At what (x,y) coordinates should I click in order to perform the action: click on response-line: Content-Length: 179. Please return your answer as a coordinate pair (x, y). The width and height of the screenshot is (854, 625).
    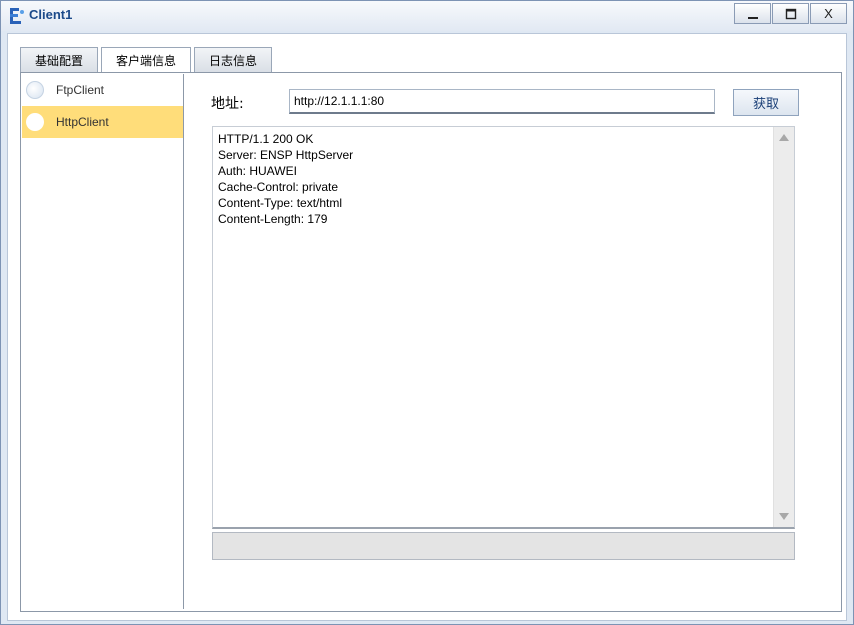
    Looking at the image, I should click on (273, 219).